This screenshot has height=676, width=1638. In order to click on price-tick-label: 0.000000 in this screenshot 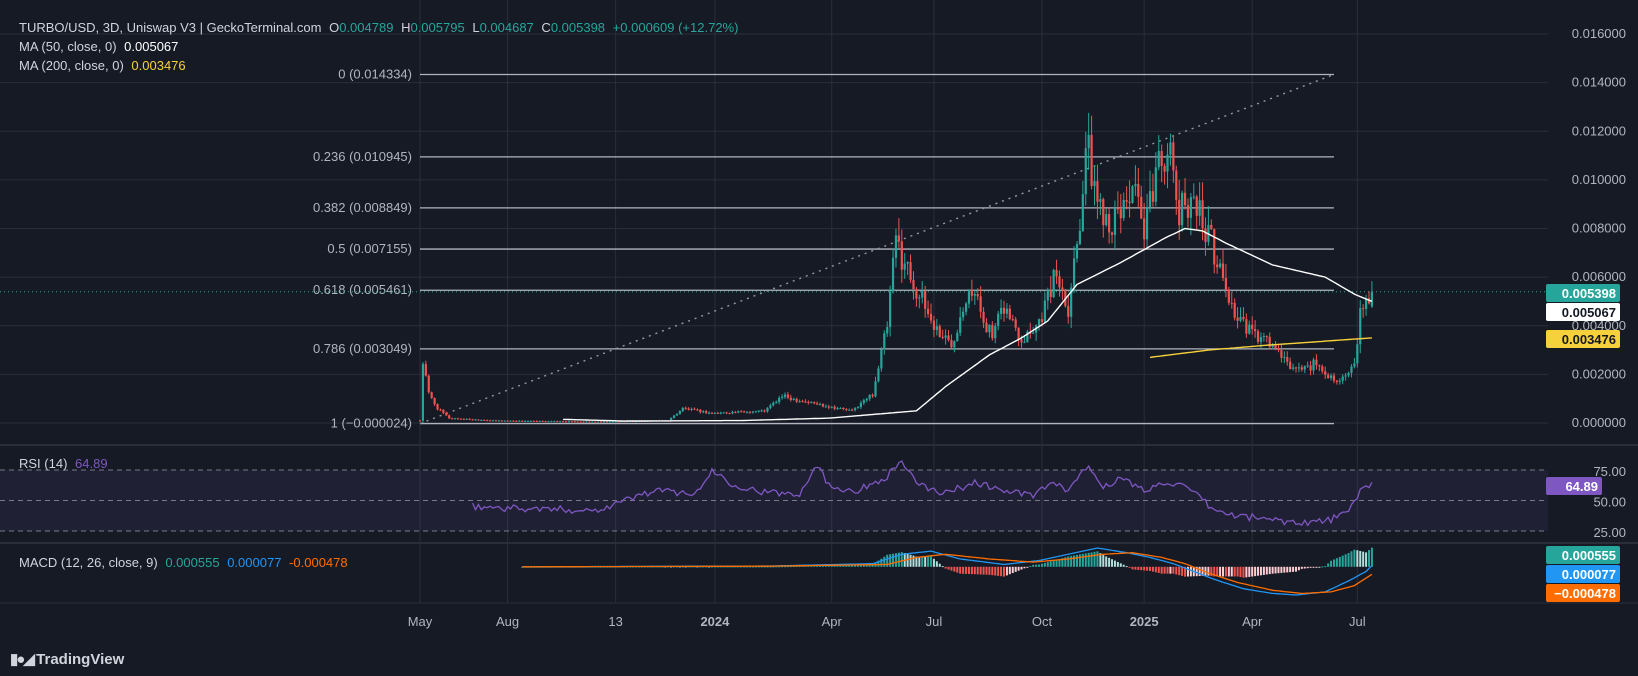, I will do `click(1599, 422)`.